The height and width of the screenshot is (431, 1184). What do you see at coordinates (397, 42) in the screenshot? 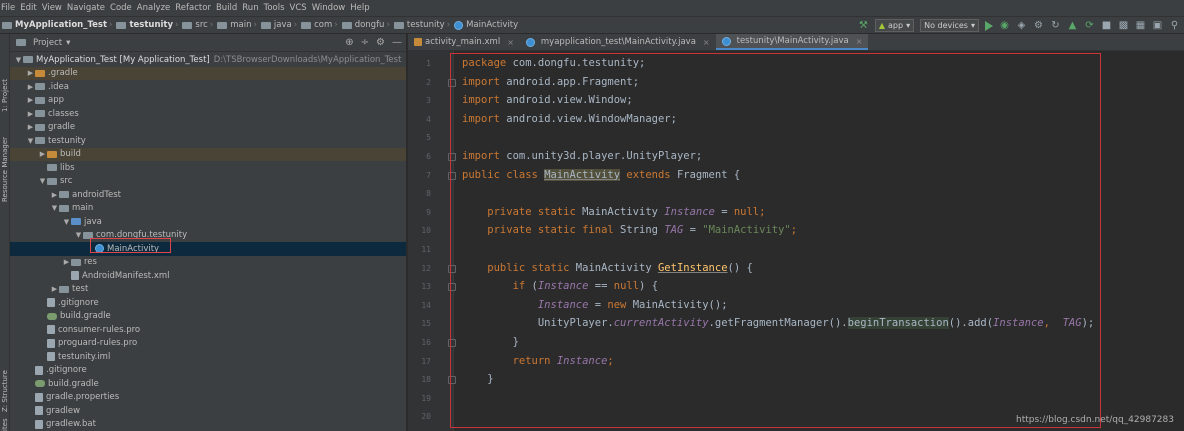
I see `hide-icon: —` at bounding box center [397, 42].